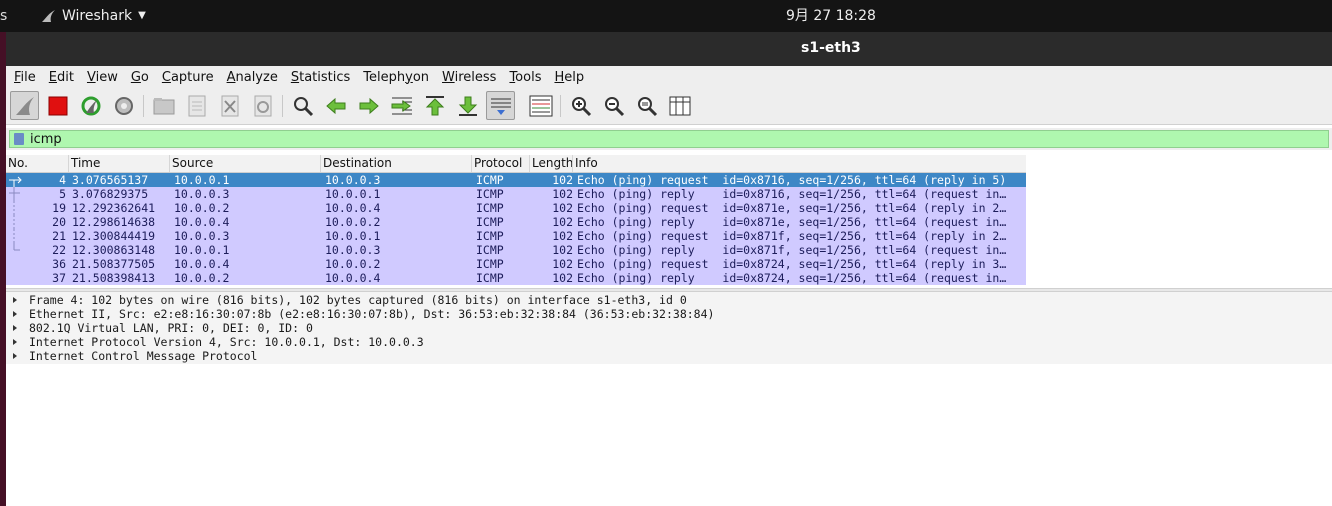 This screenshot has height=506, width=1332. Describe the element at coordinates (799, 163) in the screenshot. I see `column-header-info: Info` at that location.